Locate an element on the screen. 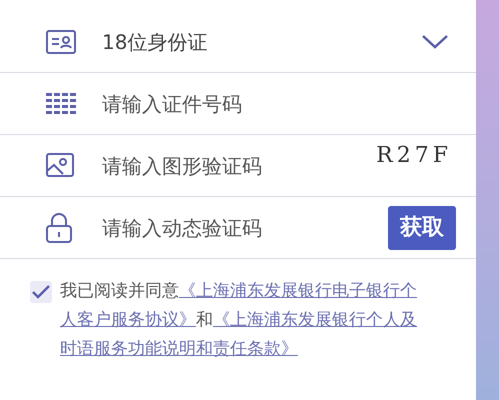  get-code-button: 获取 is located at coordinates (422, 228).